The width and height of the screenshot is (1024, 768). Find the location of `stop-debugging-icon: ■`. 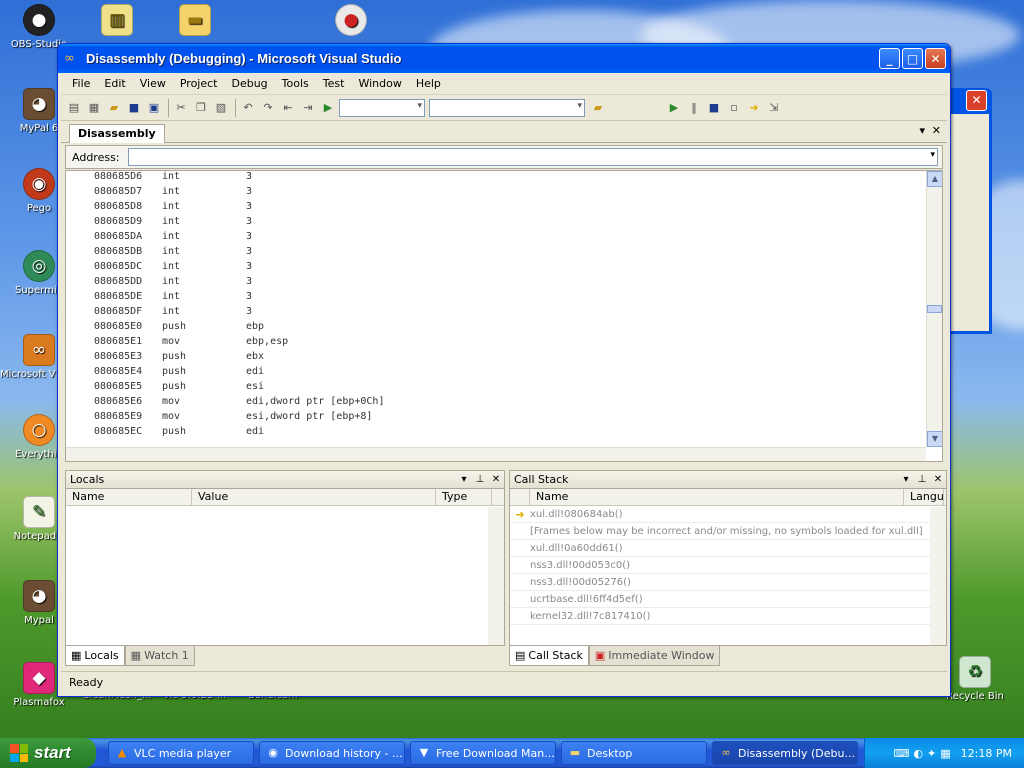

stop-debugging-icon: ■ is located at coordinates (714, 108).